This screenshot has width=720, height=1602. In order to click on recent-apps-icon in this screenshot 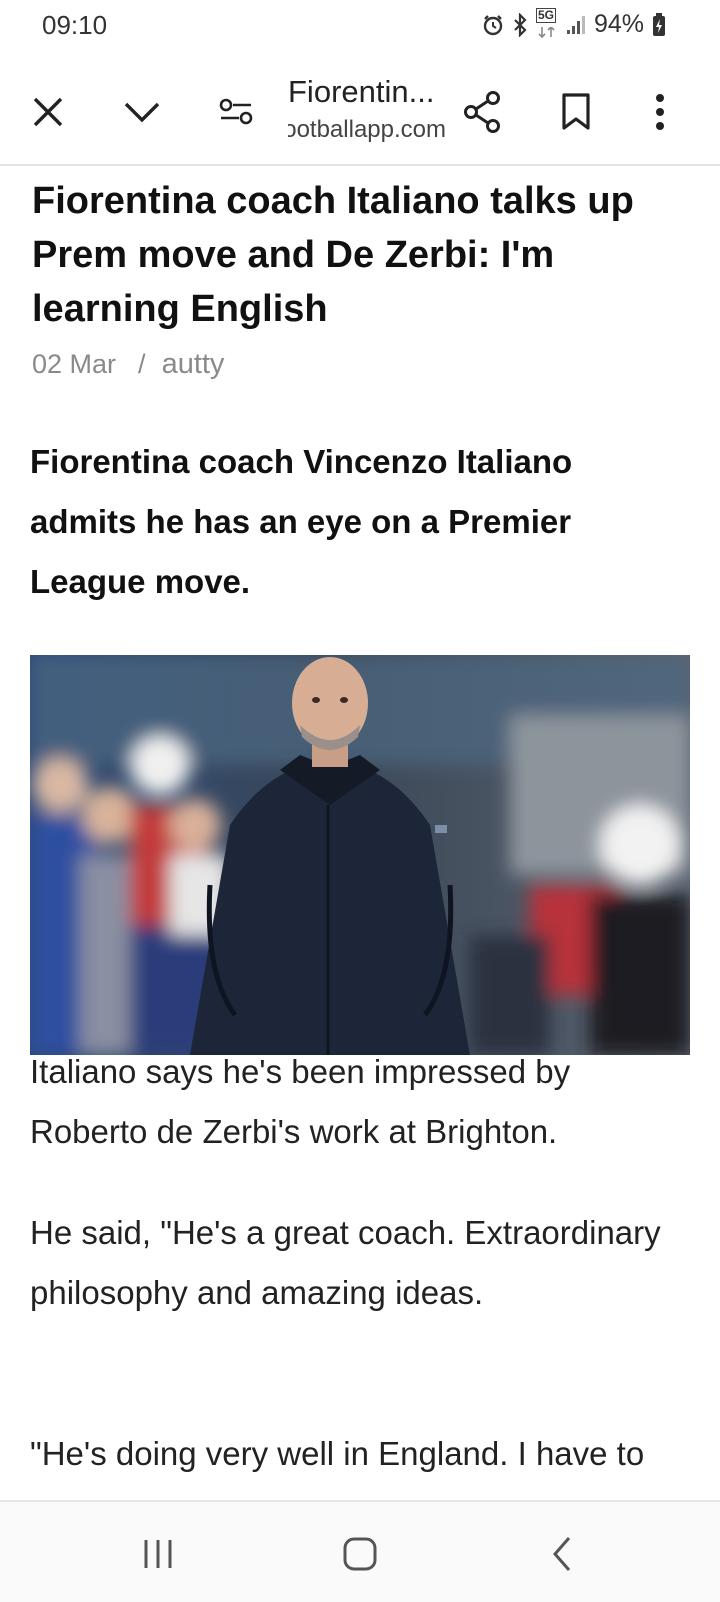, I will do `click(158, 1554)`.